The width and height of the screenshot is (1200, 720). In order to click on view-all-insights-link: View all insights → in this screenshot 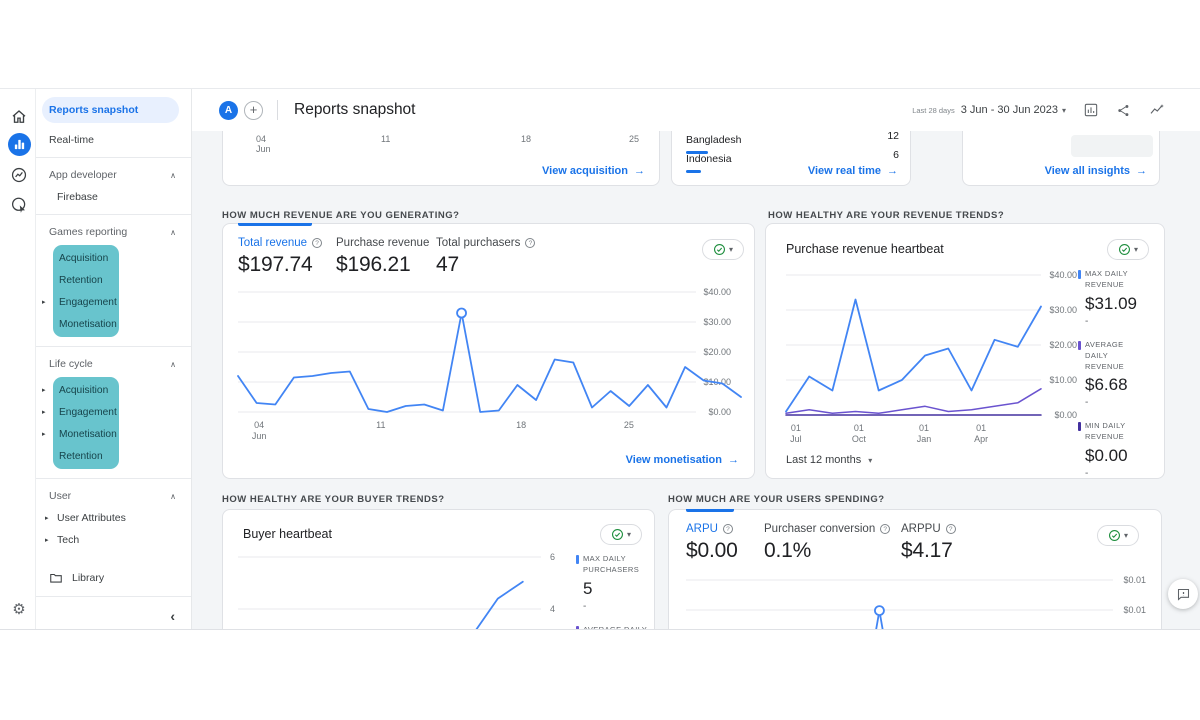, I will do `click(1096, 171)`.